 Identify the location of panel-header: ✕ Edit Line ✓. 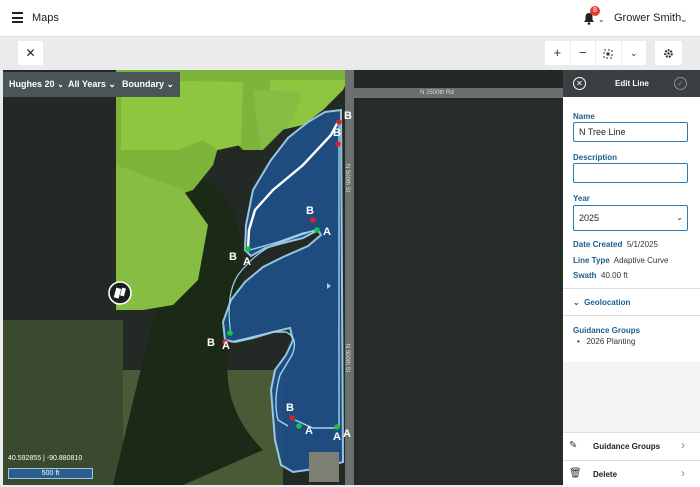
(631, 83).